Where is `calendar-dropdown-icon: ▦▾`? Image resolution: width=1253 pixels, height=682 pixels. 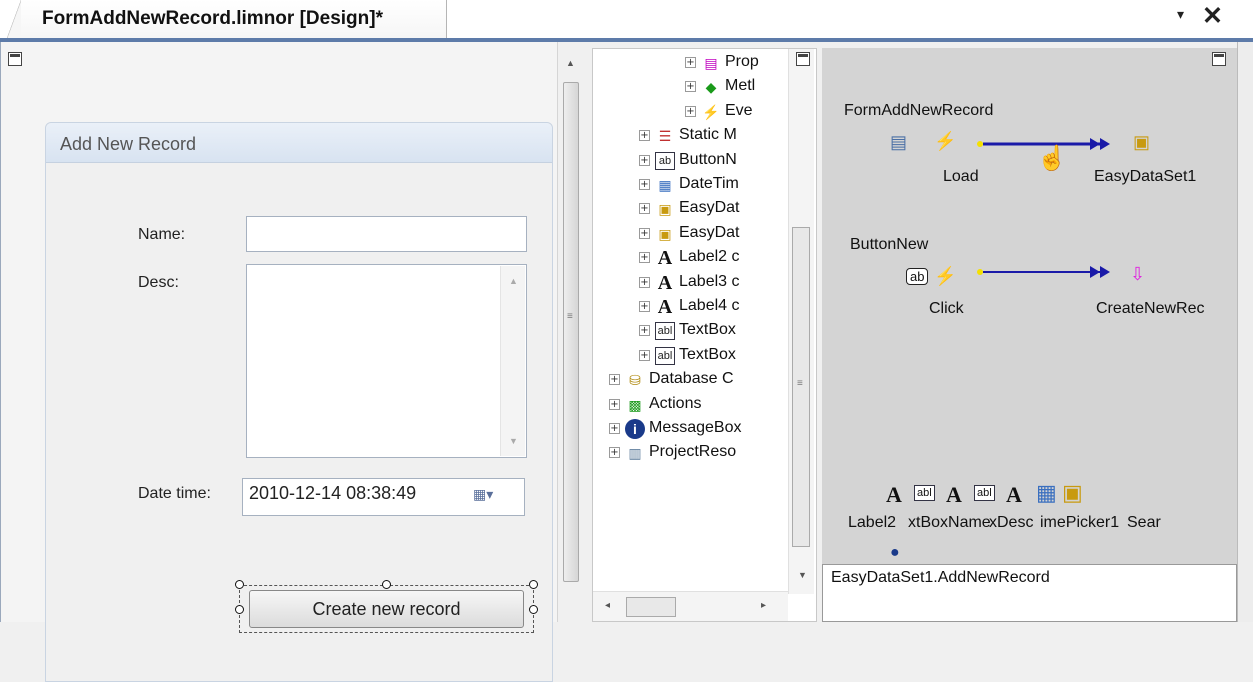
calendar-dropdown-icon: ▦▾ is located at coordinates (483, 494).